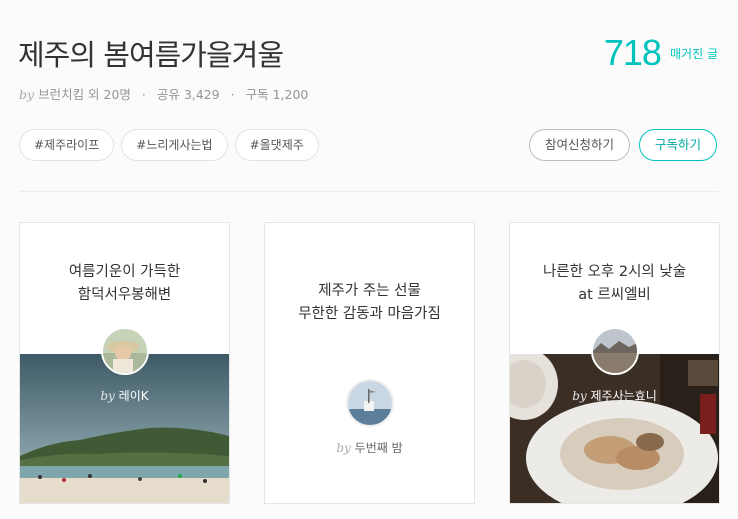 This screenshot has height=519, width=738. Describe the element at coordinates (369, 314) in the screenshot. I see `card-title-line: 무한한 감동과 마음가짐` at that location.